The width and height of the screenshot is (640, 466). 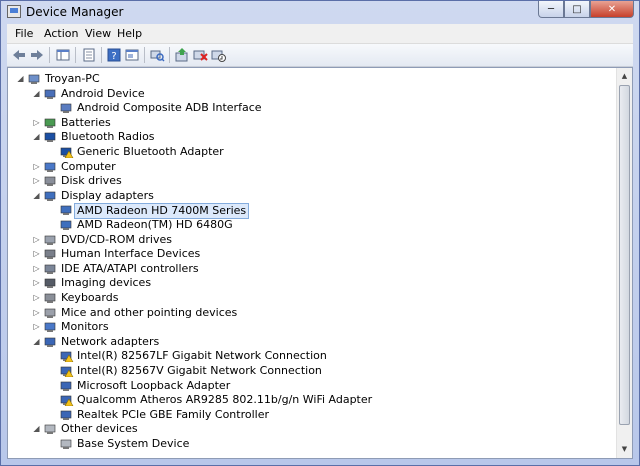 What do you see at coordinates (35, 79) in the screenshot?
I see `computer-icon` at bounding box center [35, 79].